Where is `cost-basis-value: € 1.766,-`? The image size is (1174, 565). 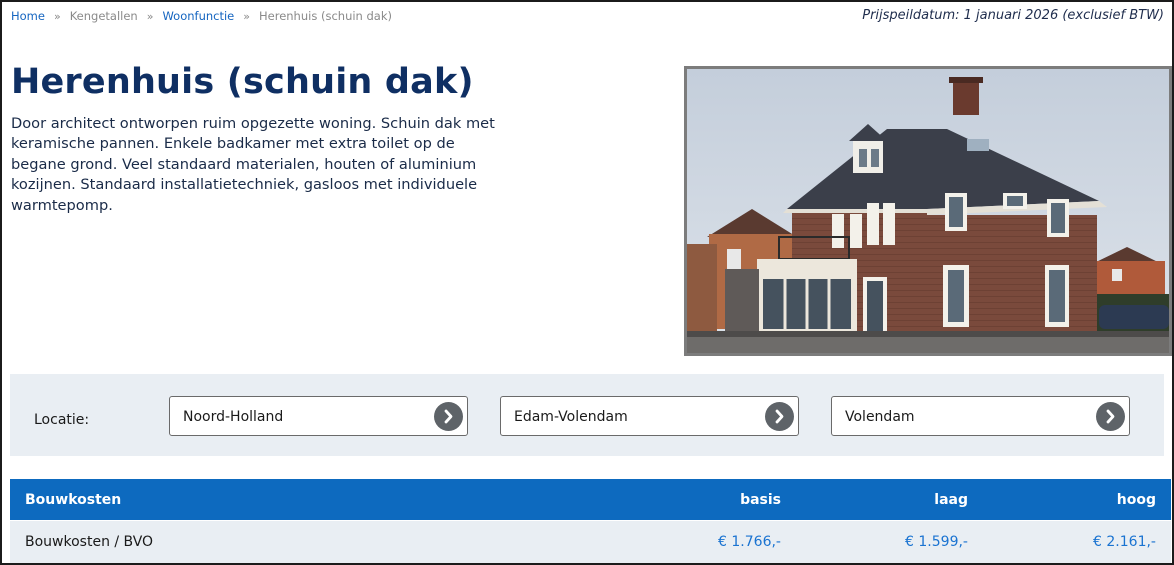
cost-basis-value: € 1.766,- is located at coordinates (749, 542).